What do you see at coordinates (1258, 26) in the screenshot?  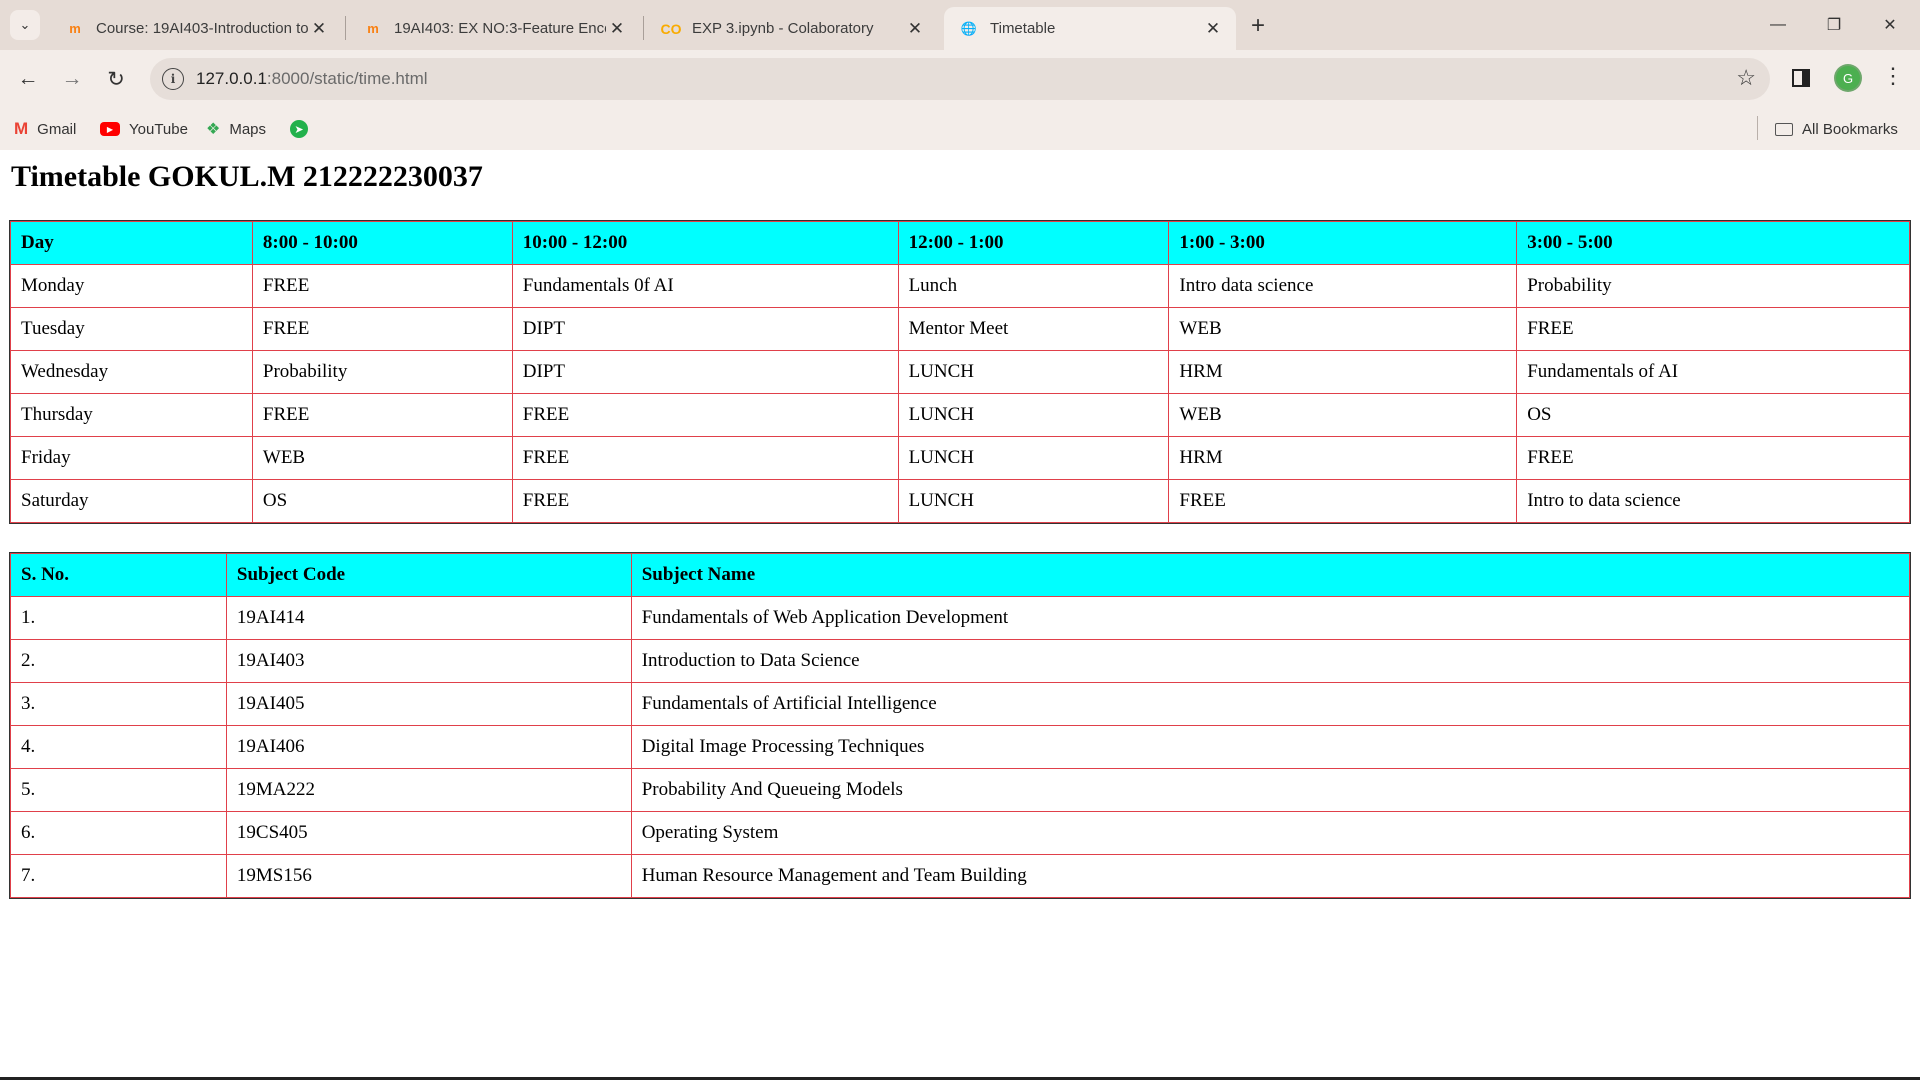 I see `new-tab-button: +` at bounding box center [1258, 26].